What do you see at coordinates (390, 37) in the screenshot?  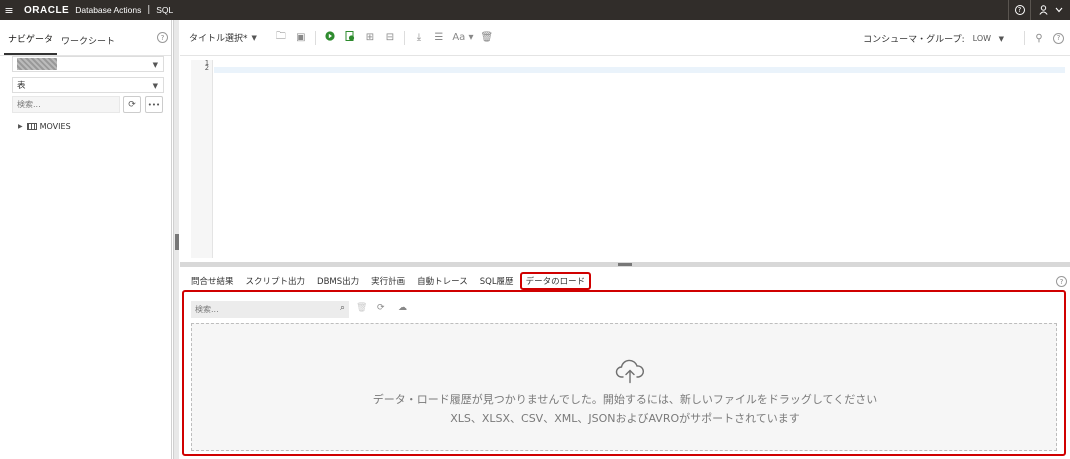 I see `autotrace-icon: ⊟` at bounding box center [390, 37].